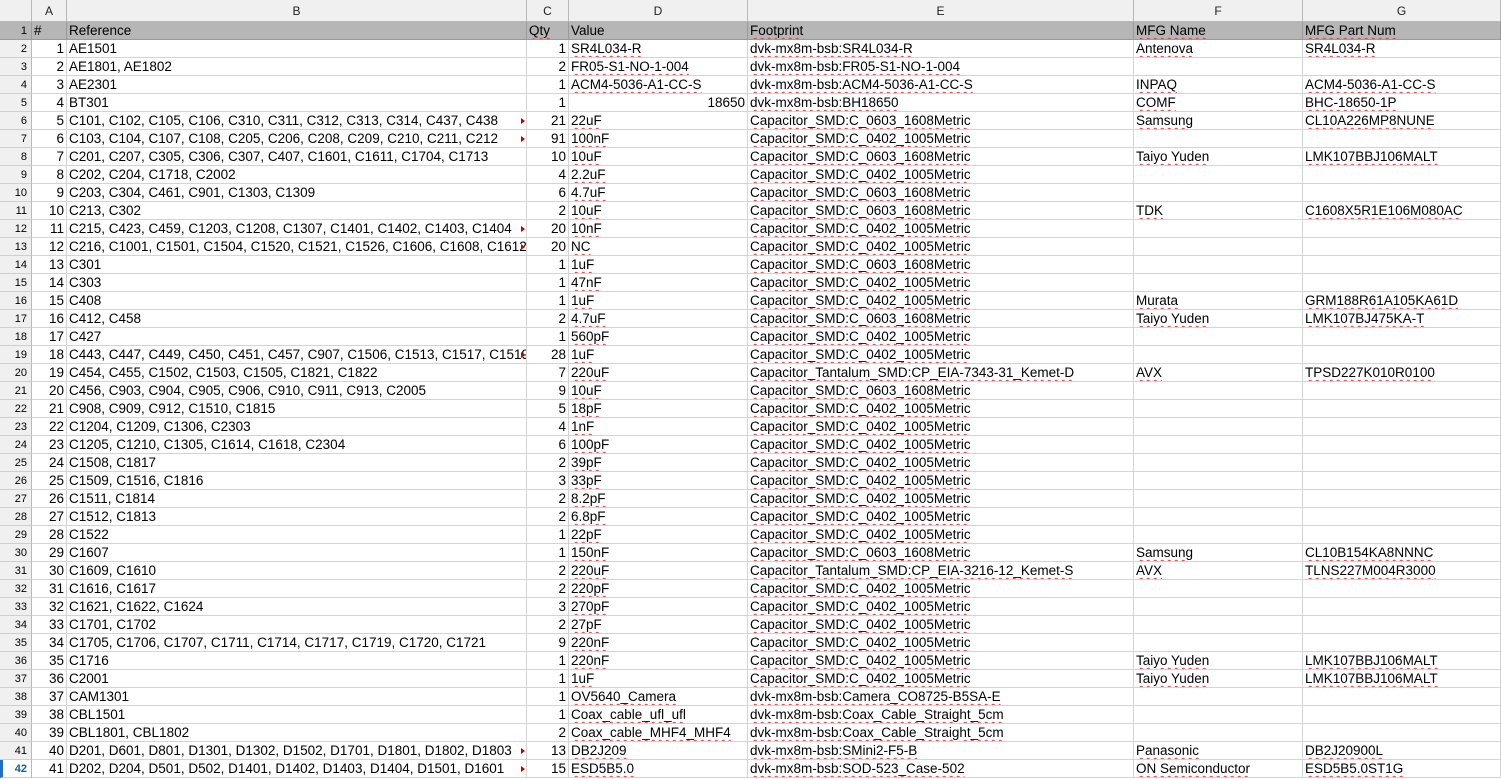  I want to click on row-header: 26, so click(16, 481).